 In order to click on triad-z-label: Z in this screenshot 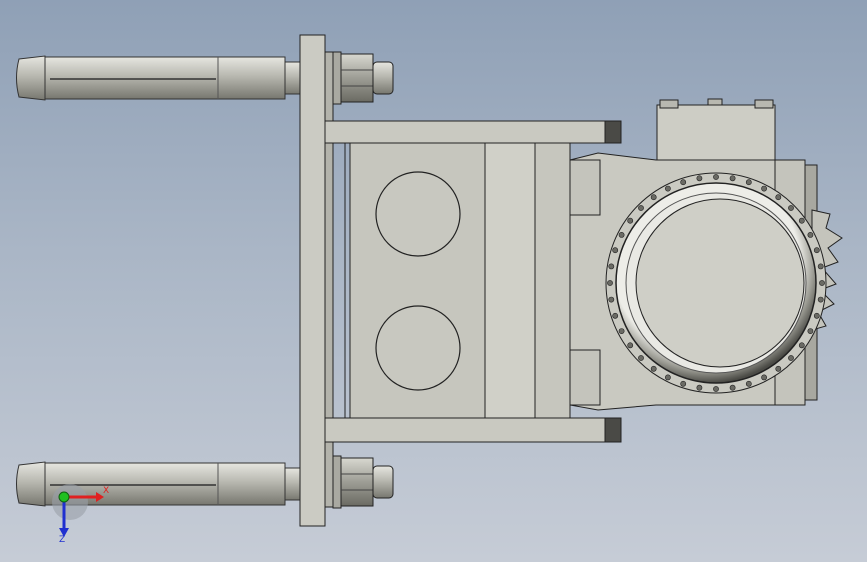, I will do `click(62, 540)`.